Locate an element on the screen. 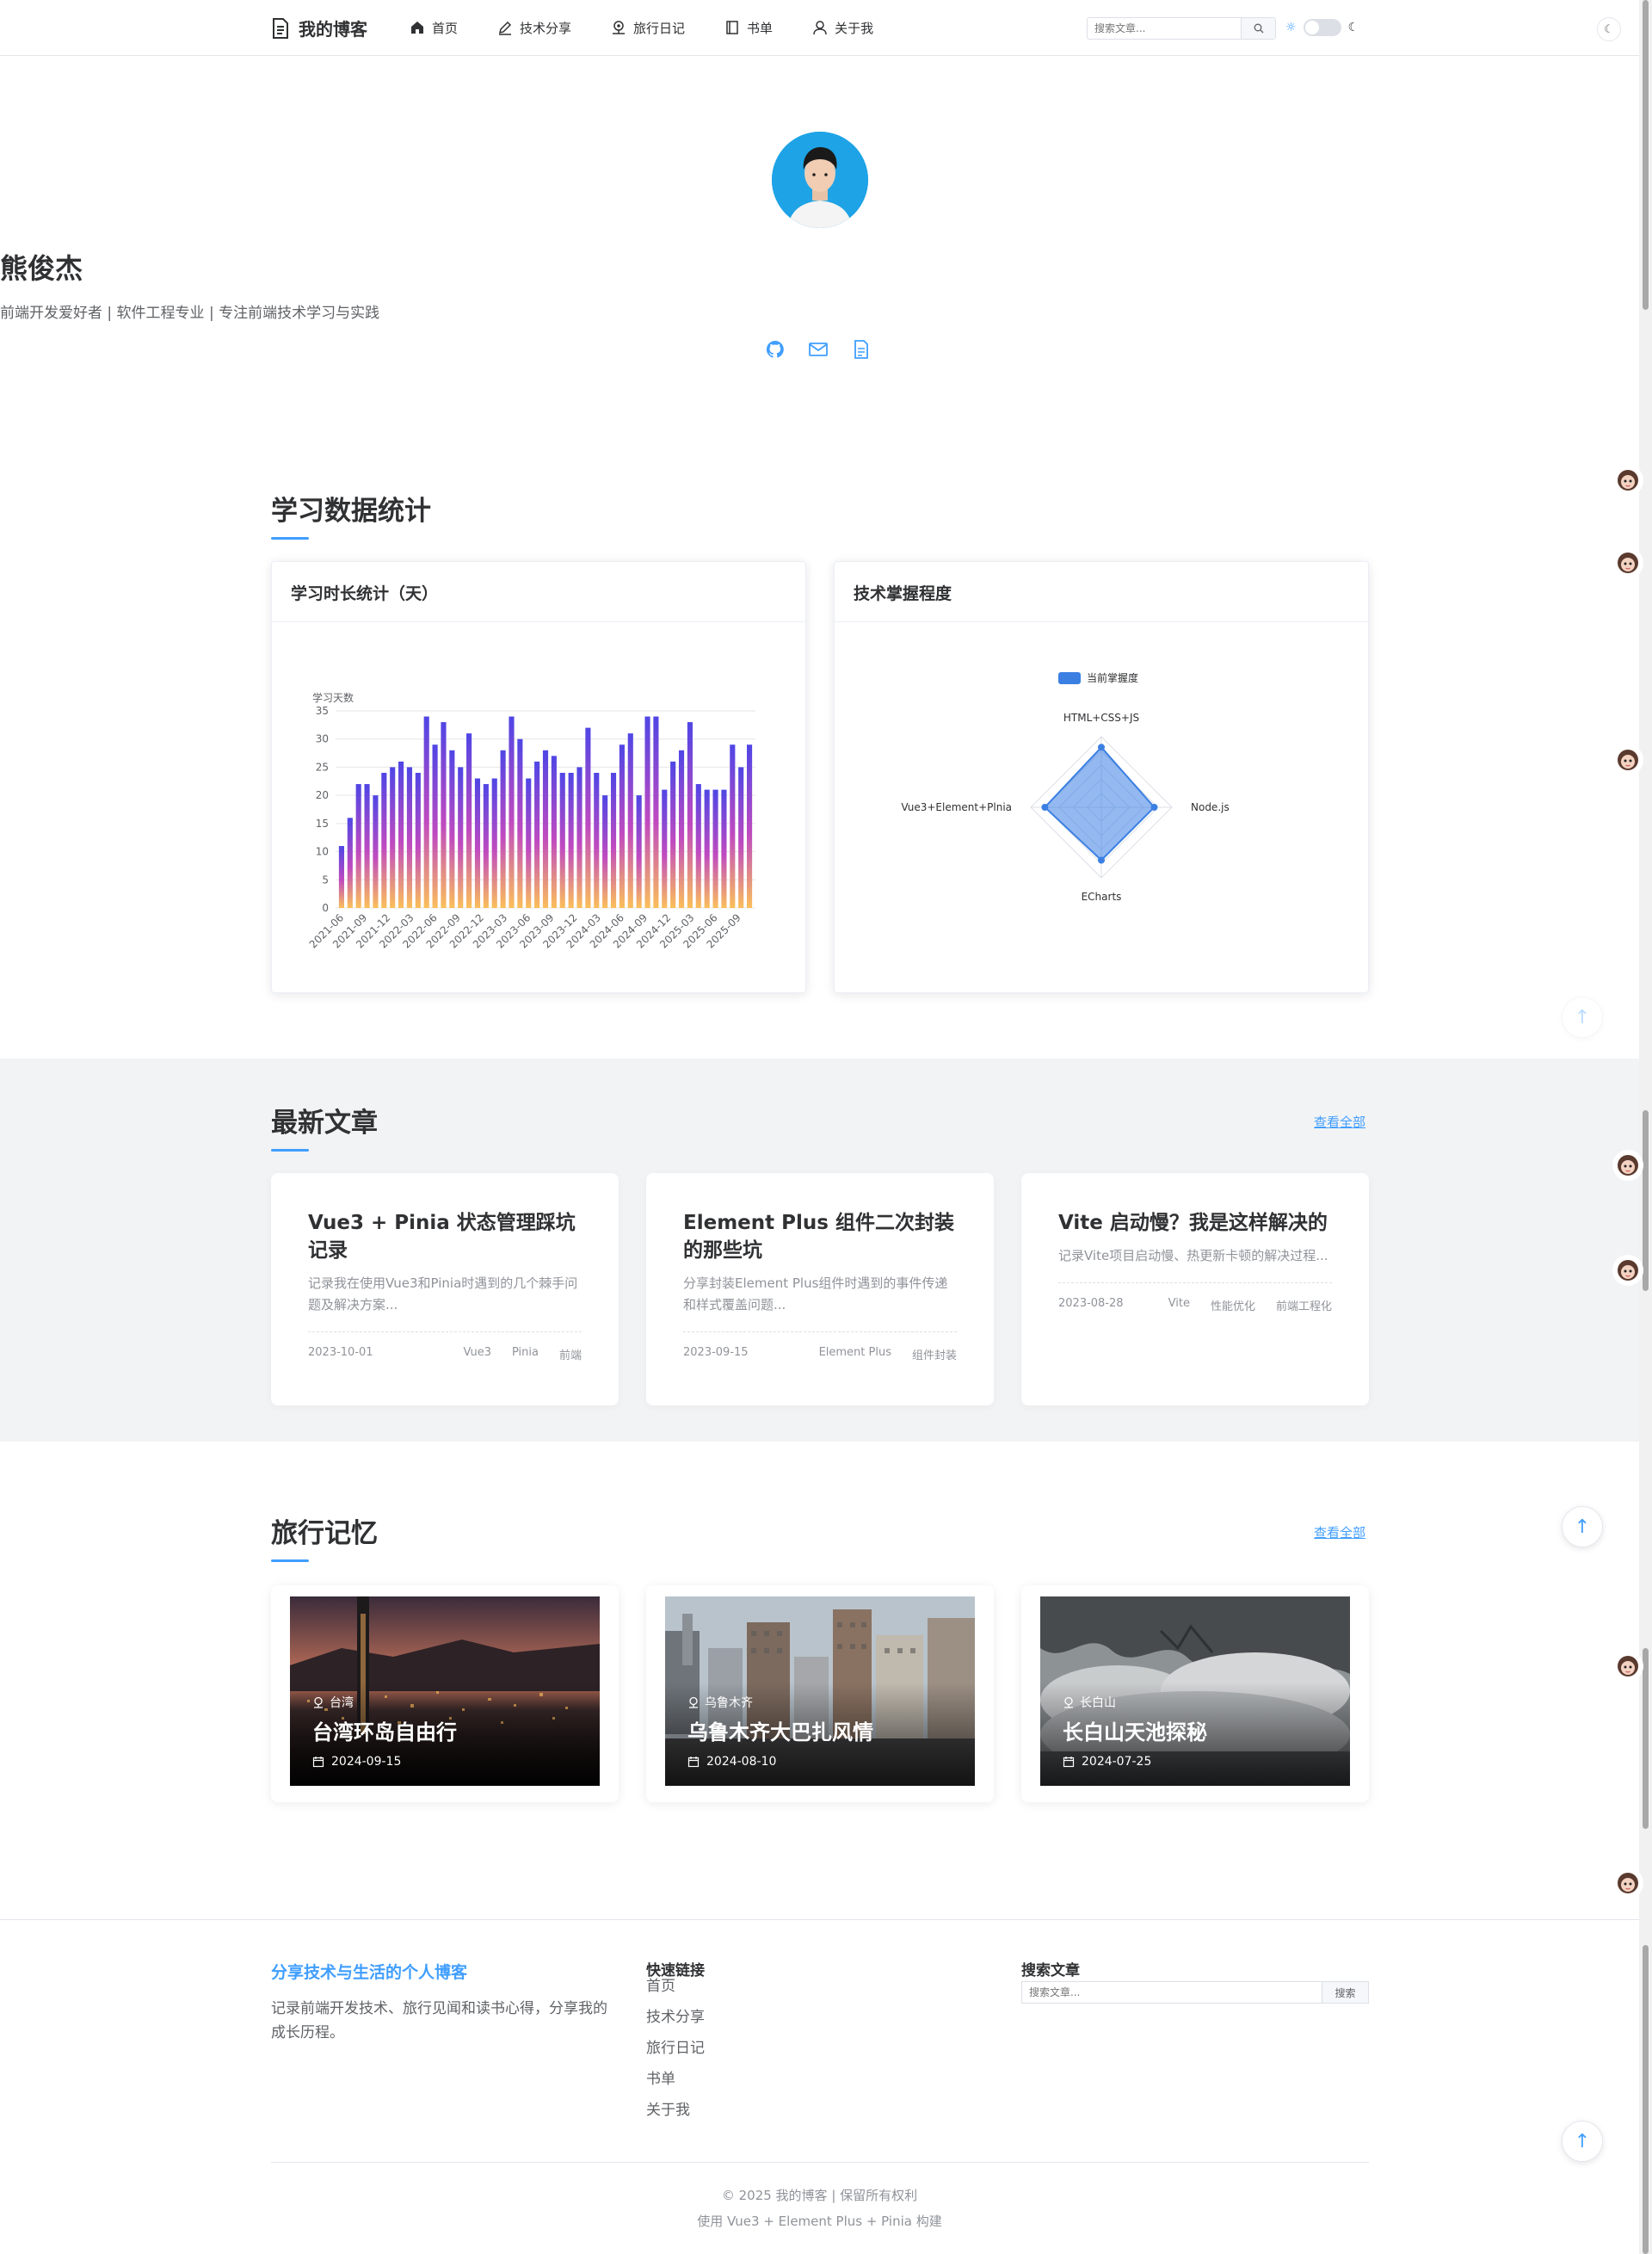  articles-view-all-link: 查看全部 is located at coordinates (1339, 1122).